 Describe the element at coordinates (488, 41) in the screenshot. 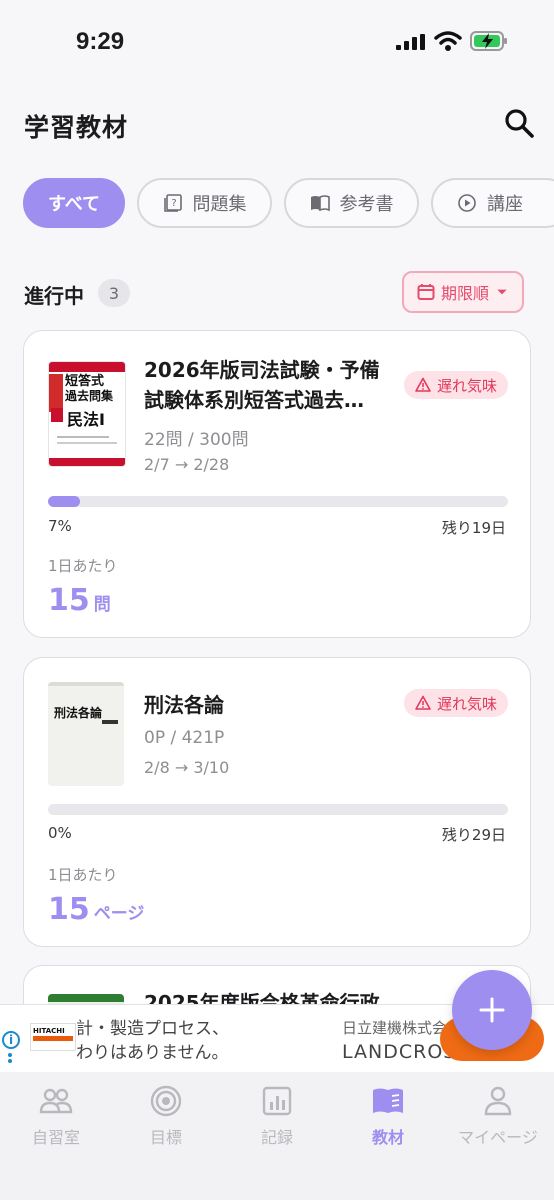

I see `battery-charging-icon` at that location.